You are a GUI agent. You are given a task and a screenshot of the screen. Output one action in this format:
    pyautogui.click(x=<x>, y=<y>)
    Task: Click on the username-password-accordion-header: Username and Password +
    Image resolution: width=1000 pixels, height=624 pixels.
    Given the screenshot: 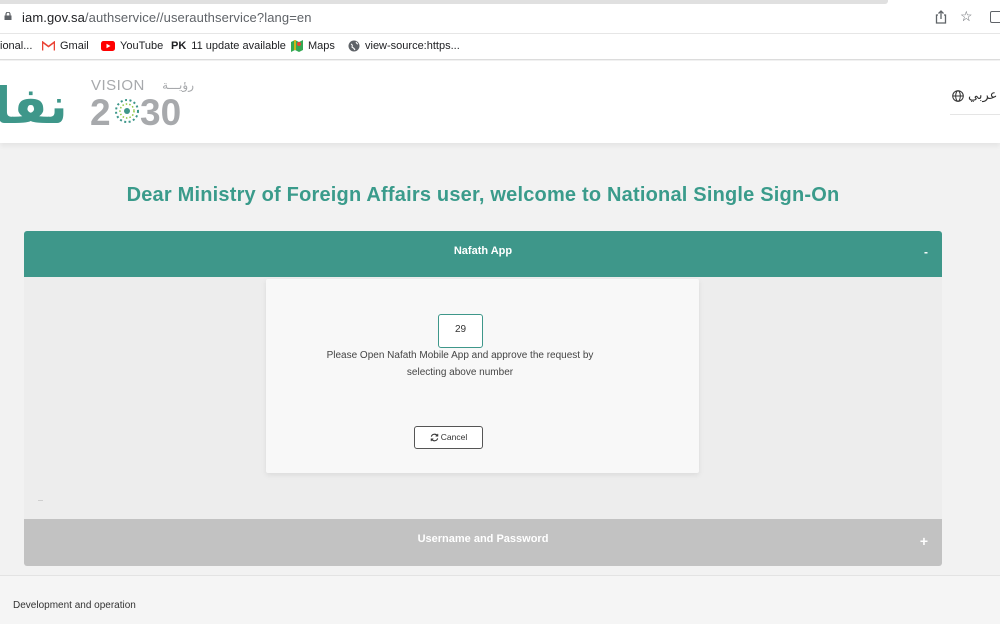 What is the action you would take?
    pyautogui.click(x=483, y=542)
    